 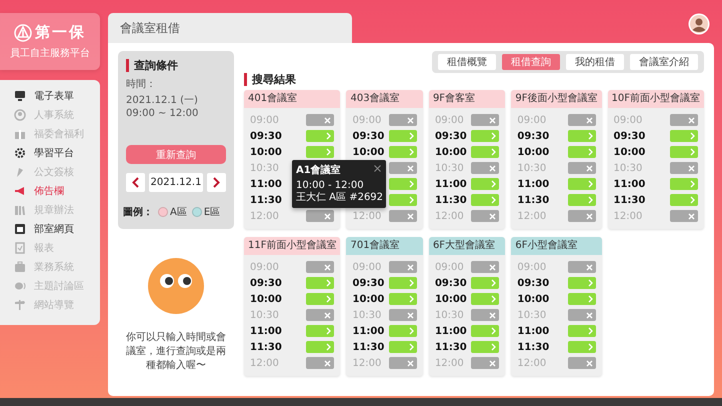 What do you see at coordinates (50, 152) in the screenshot?
I see `menu-item: 學習平台` at bounding box center [50, 152].